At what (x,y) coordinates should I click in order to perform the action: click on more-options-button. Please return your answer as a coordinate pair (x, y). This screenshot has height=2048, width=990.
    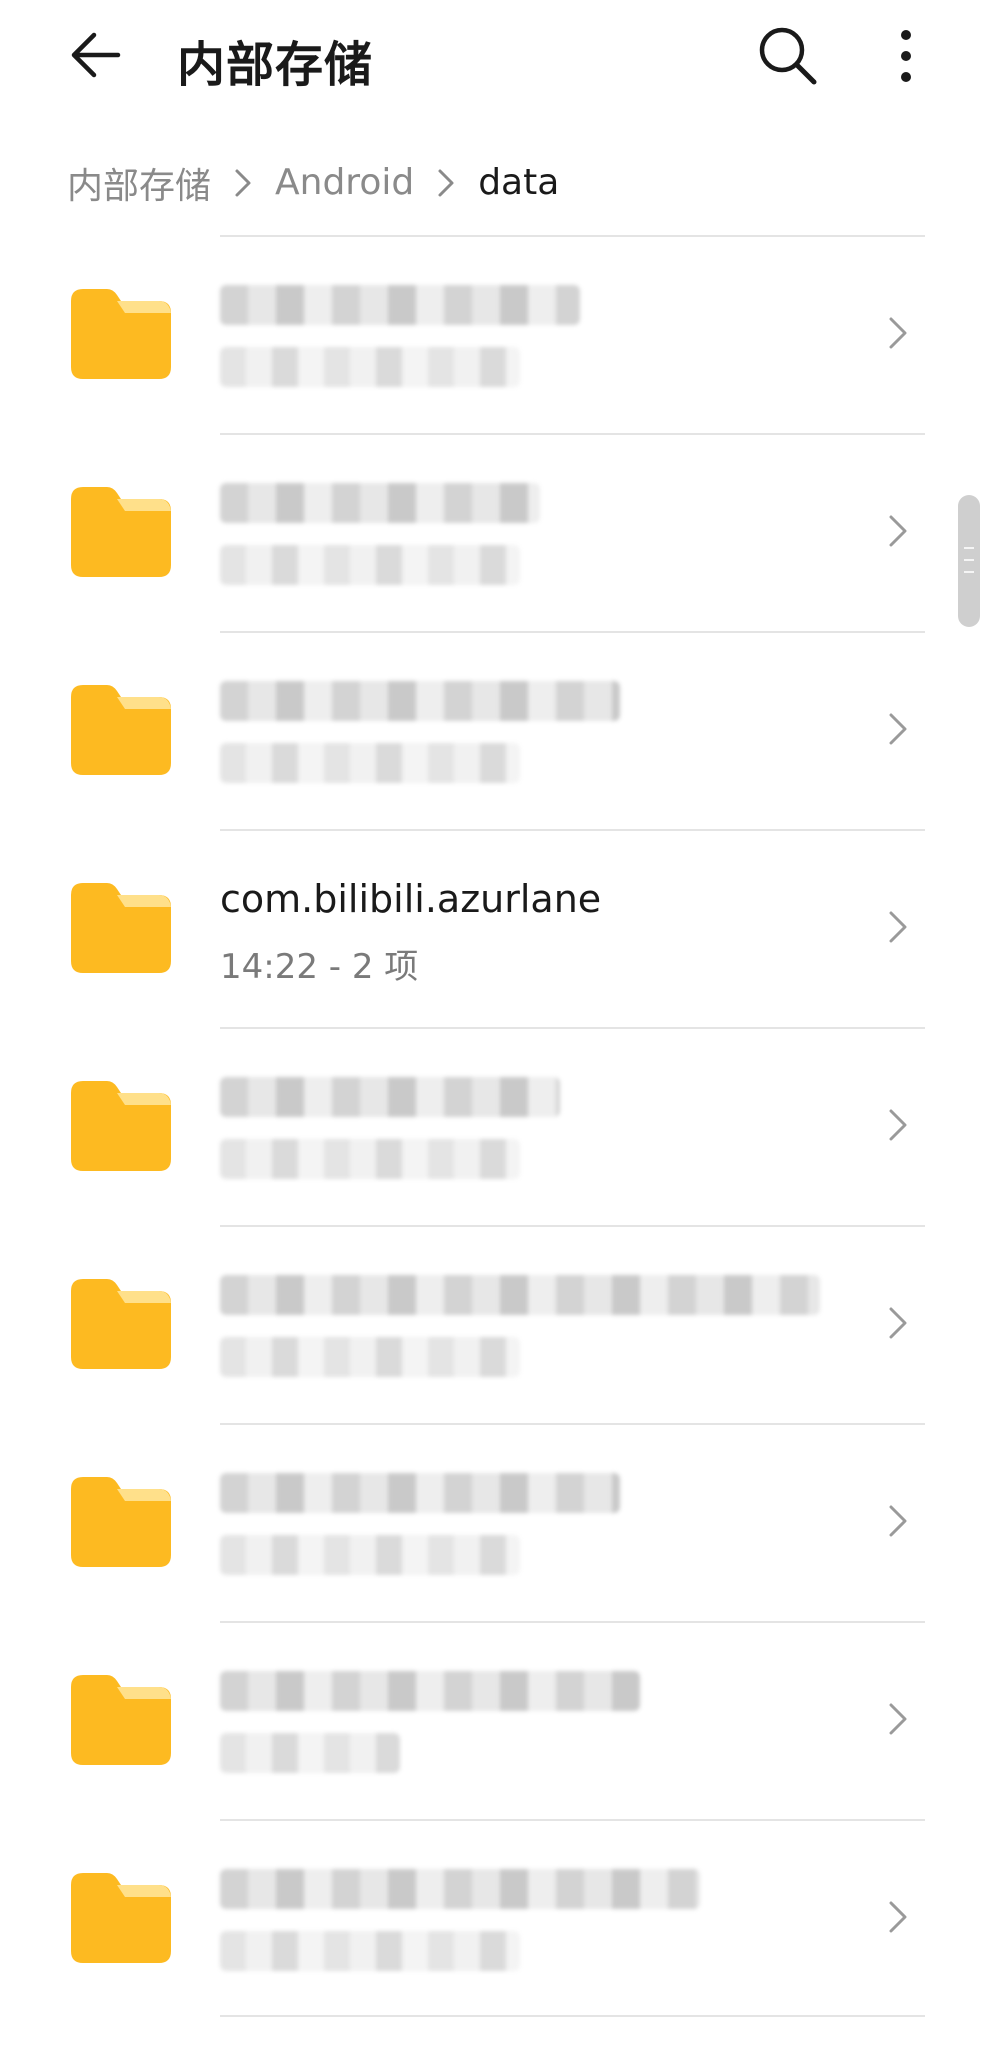
    Looking at the image, I should click on (906, 56).